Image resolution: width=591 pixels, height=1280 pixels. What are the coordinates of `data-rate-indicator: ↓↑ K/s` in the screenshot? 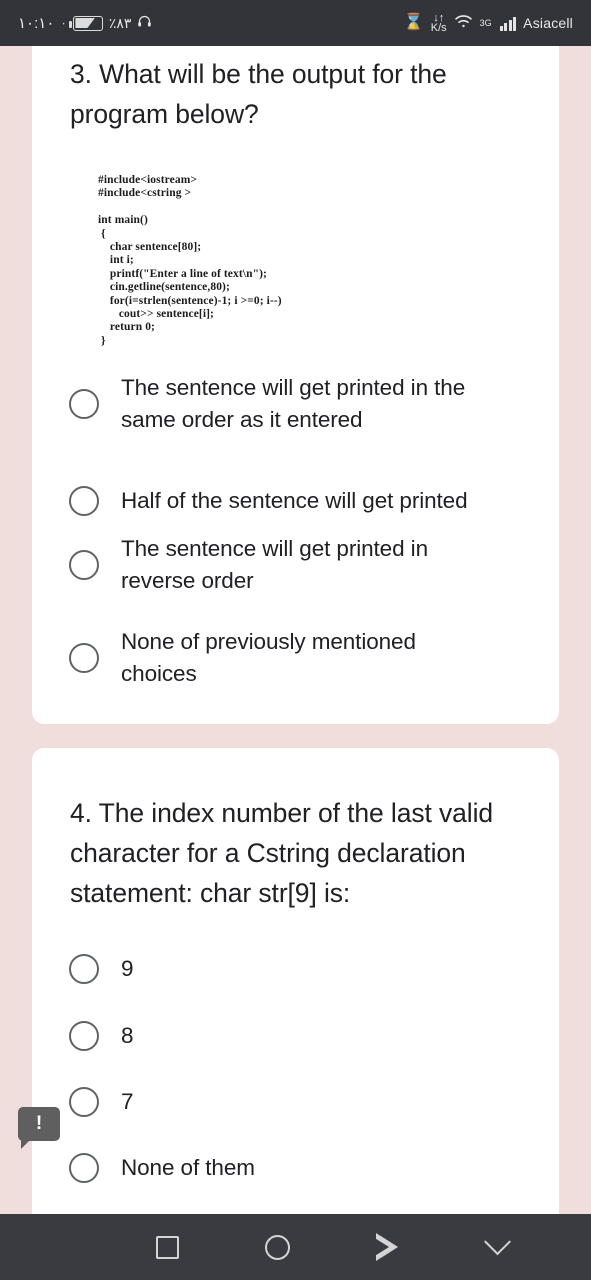 It's located at (438, 23).